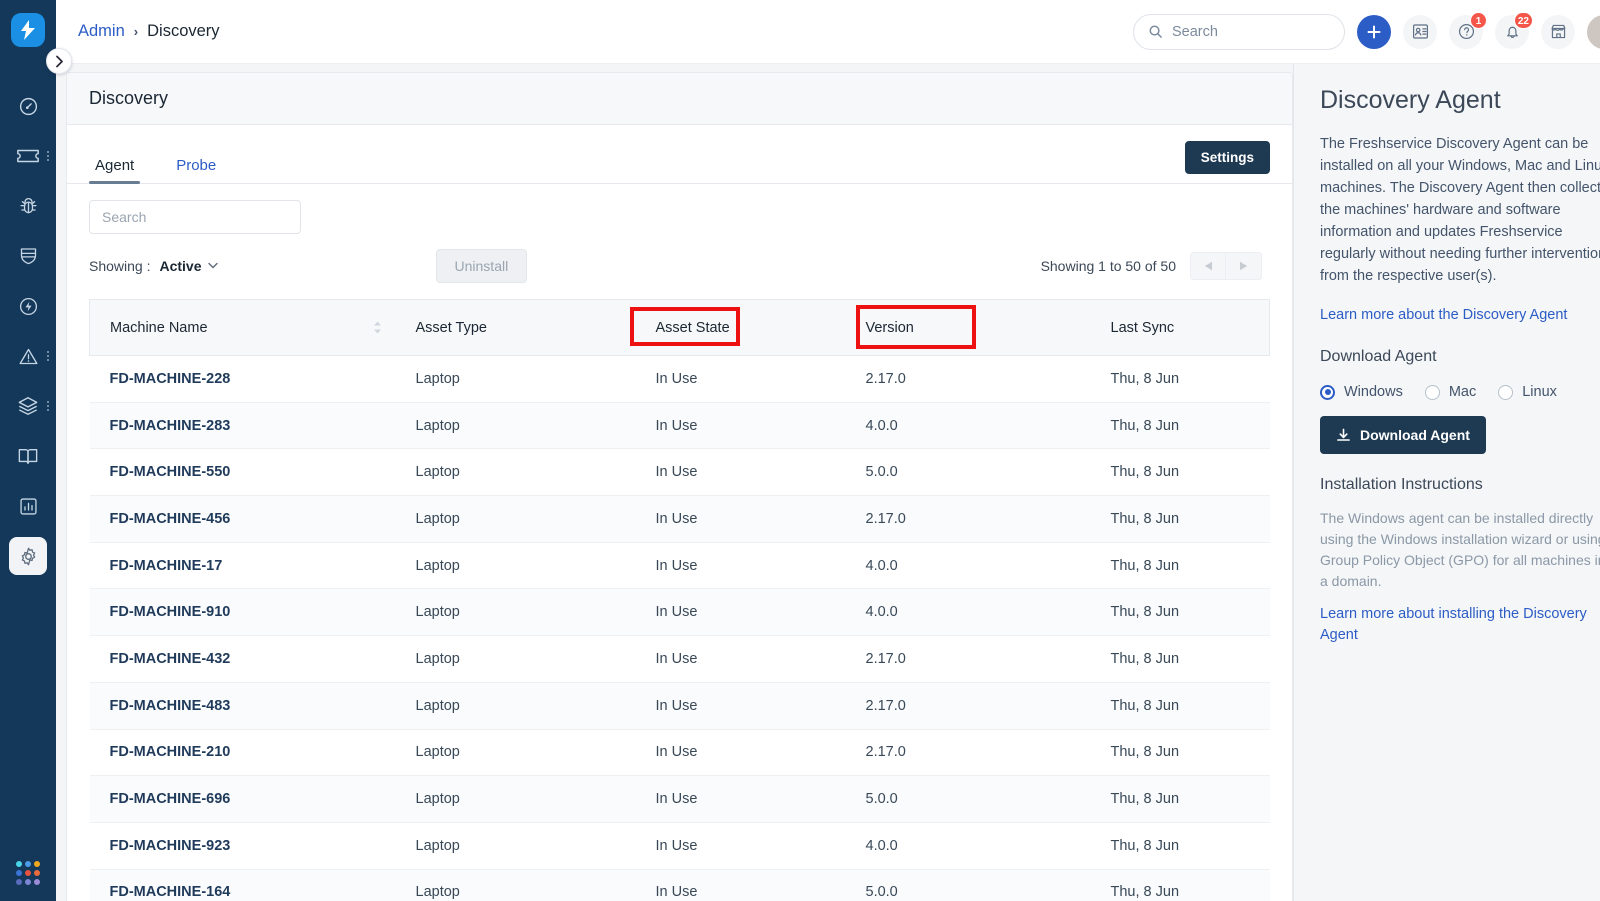  What do you see at coordinates (377, 327) in the screenshot?
I see `sort-updown-icon` at bounding box center [377, 327].